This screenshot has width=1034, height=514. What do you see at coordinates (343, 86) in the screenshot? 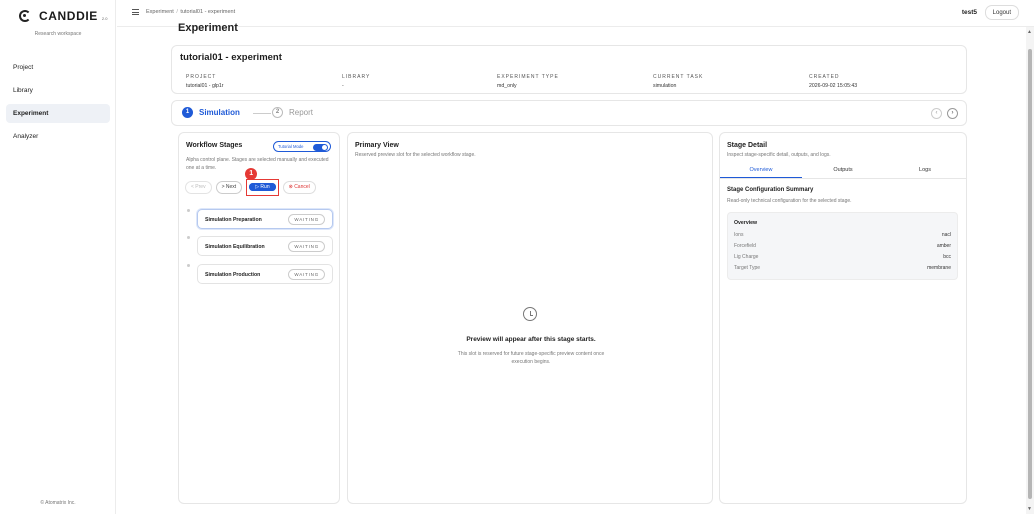
I see `meta-value: -` at bounding box center [343, 86].